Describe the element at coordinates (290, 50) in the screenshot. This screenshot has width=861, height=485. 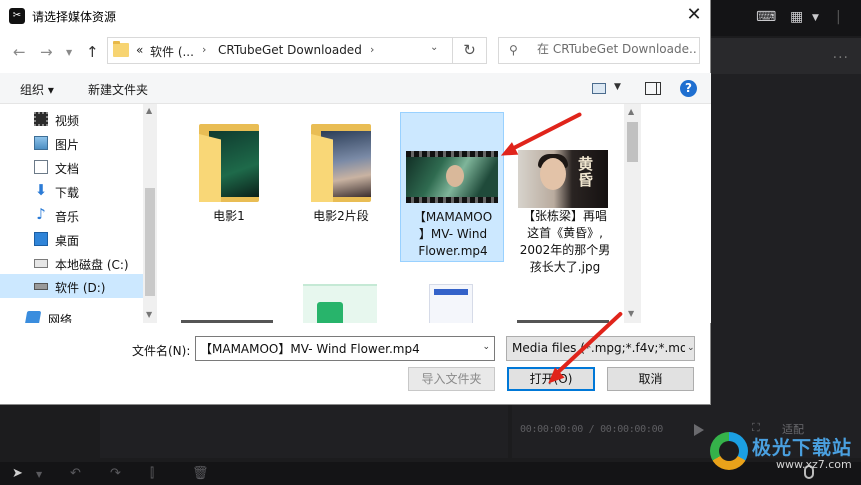
I see `breadcrumb-folder: CRTubeGet Downloaded` at that location.